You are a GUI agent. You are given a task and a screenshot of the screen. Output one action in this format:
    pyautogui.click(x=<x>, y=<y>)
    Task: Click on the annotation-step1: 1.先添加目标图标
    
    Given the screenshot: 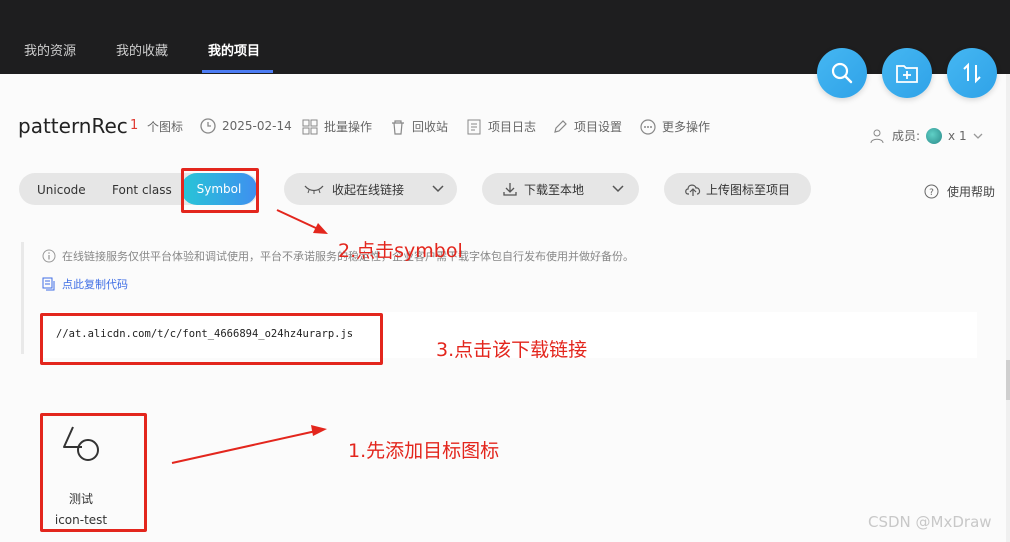 What is the action you would take?
    pyautogui.click(x=424, y=451)
    